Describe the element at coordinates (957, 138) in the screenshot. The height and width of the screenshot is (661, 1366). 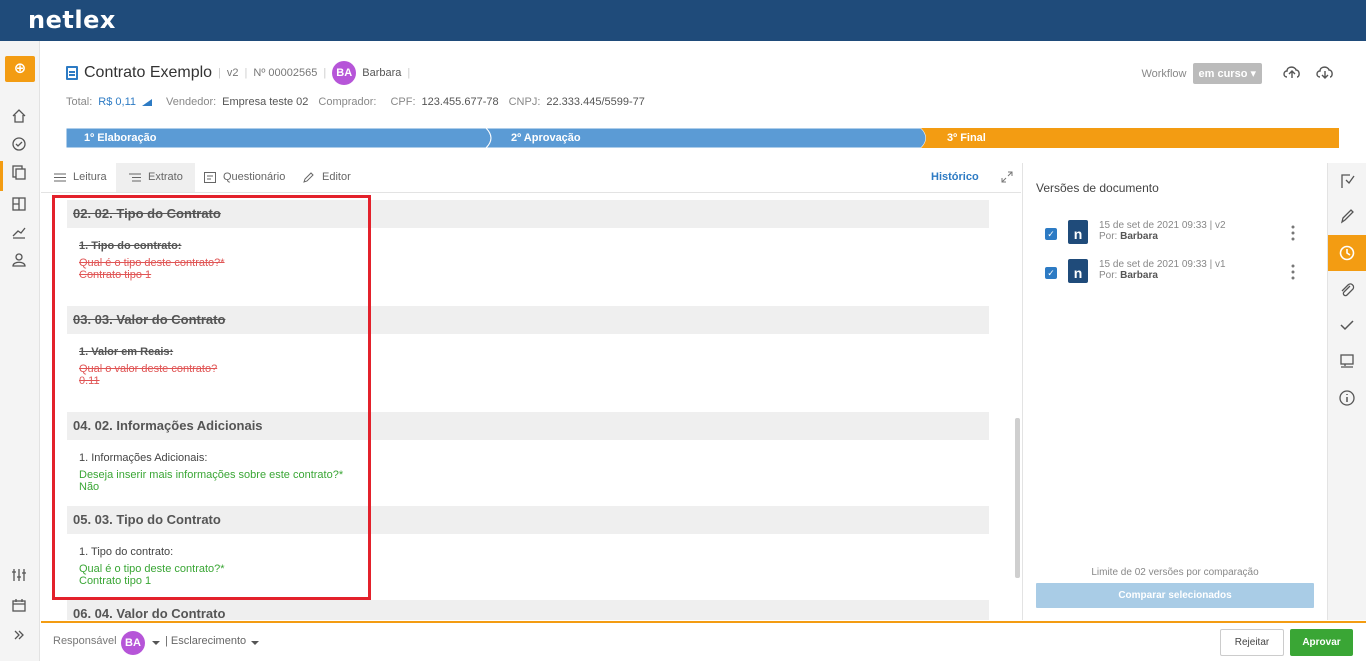
I see `stage-final: 3º Final` at that location.